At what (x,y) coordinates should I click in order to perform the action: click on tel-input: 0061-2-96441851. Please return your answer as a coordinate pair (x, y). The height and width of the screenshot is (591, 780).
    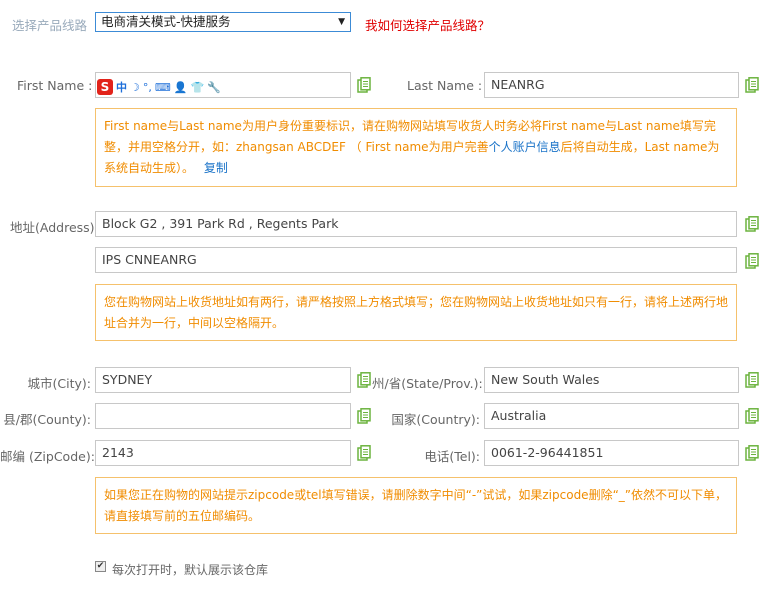
    Looking at the image, I should click on (611, 453).